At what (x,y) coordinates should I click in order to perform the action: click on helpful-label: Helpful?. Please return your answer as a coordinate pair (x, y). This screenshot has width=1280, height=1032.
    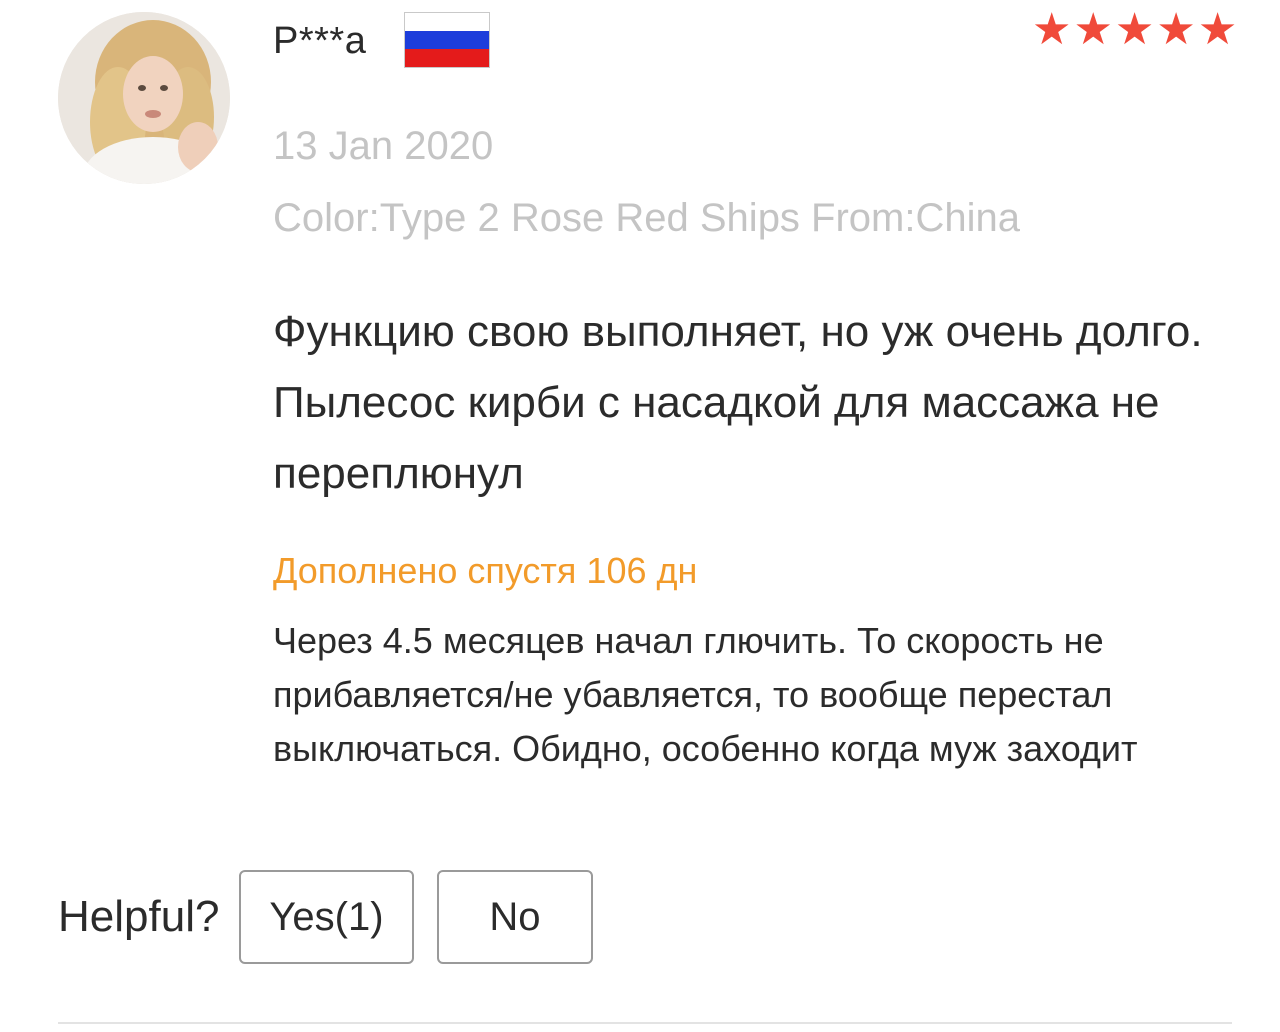
    Looking at the image, I should click on (139, 916).